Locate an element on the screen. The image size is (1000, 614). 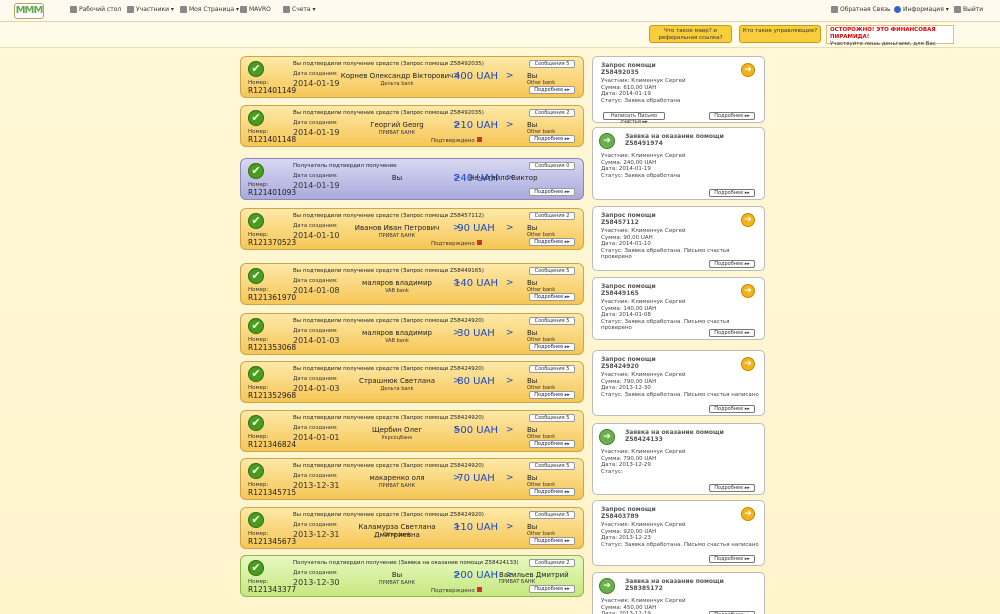
nav-my-page: Моя Страница ▾ is located at coordinates (209, 9).